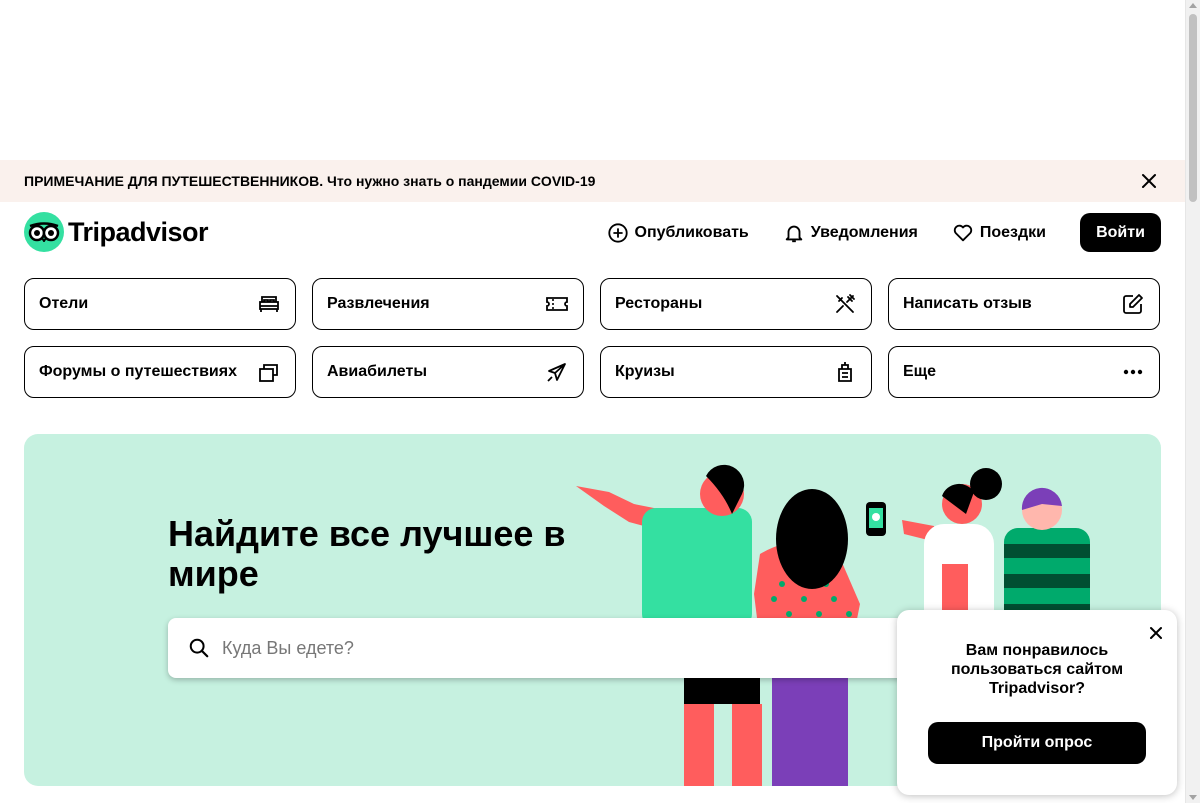 The width and height of the screenshot is (1200, 803). I want to click on notifications-label: Уведомления, so click(864, 232).